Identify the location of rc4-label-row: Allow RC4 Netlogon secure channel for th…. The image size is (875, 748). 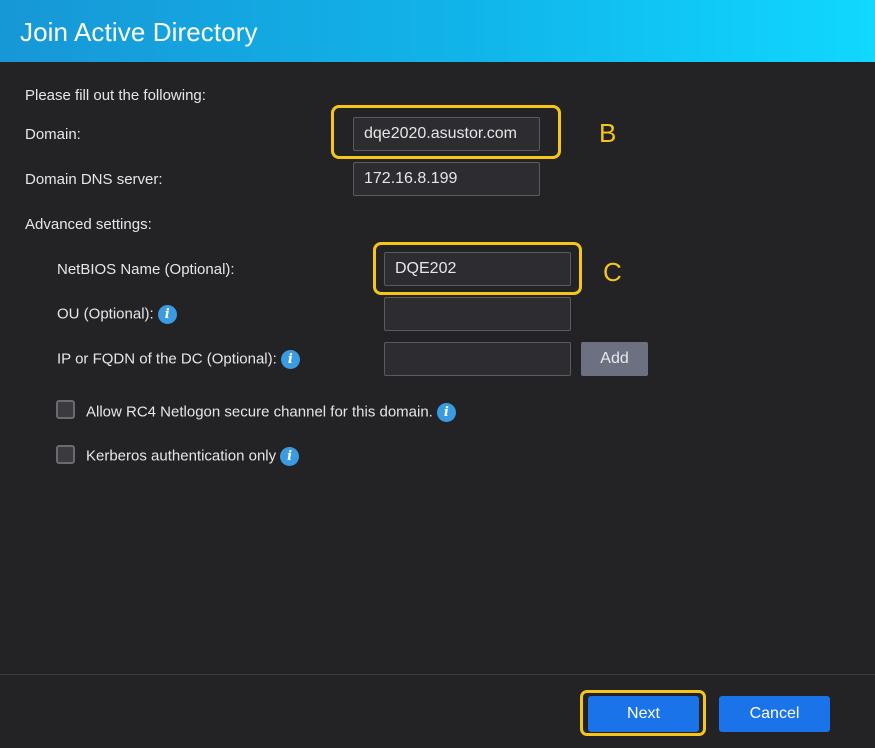
(271, 412).